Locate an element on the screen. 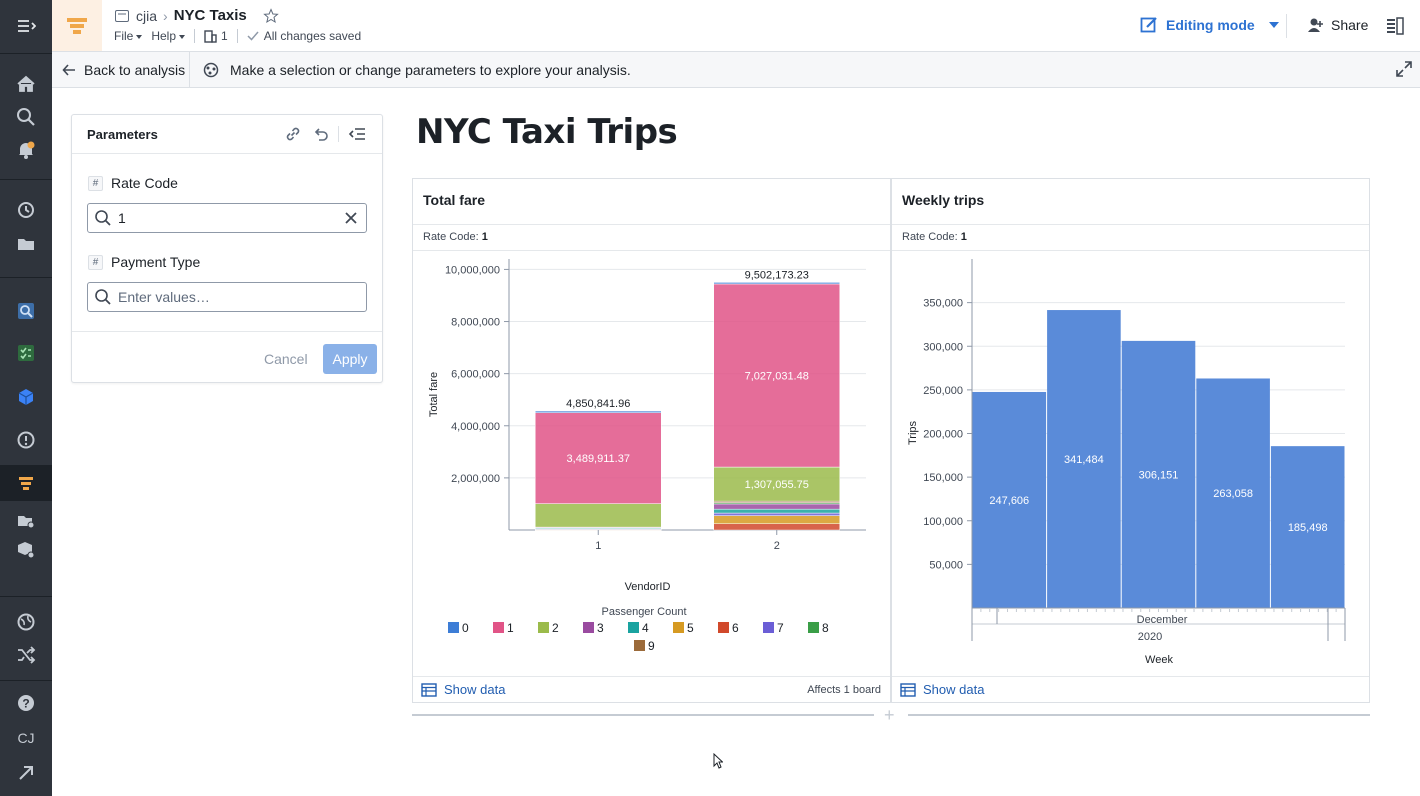  collaborators: 1 is located at coordinates (216, 36).